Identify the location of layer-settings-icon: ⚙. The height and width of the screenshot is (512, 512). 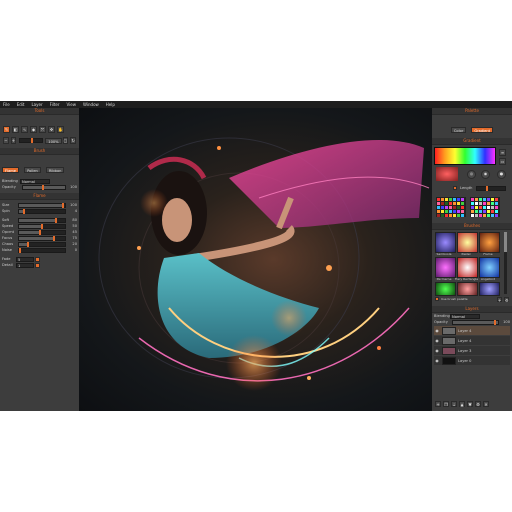
(478, 404).